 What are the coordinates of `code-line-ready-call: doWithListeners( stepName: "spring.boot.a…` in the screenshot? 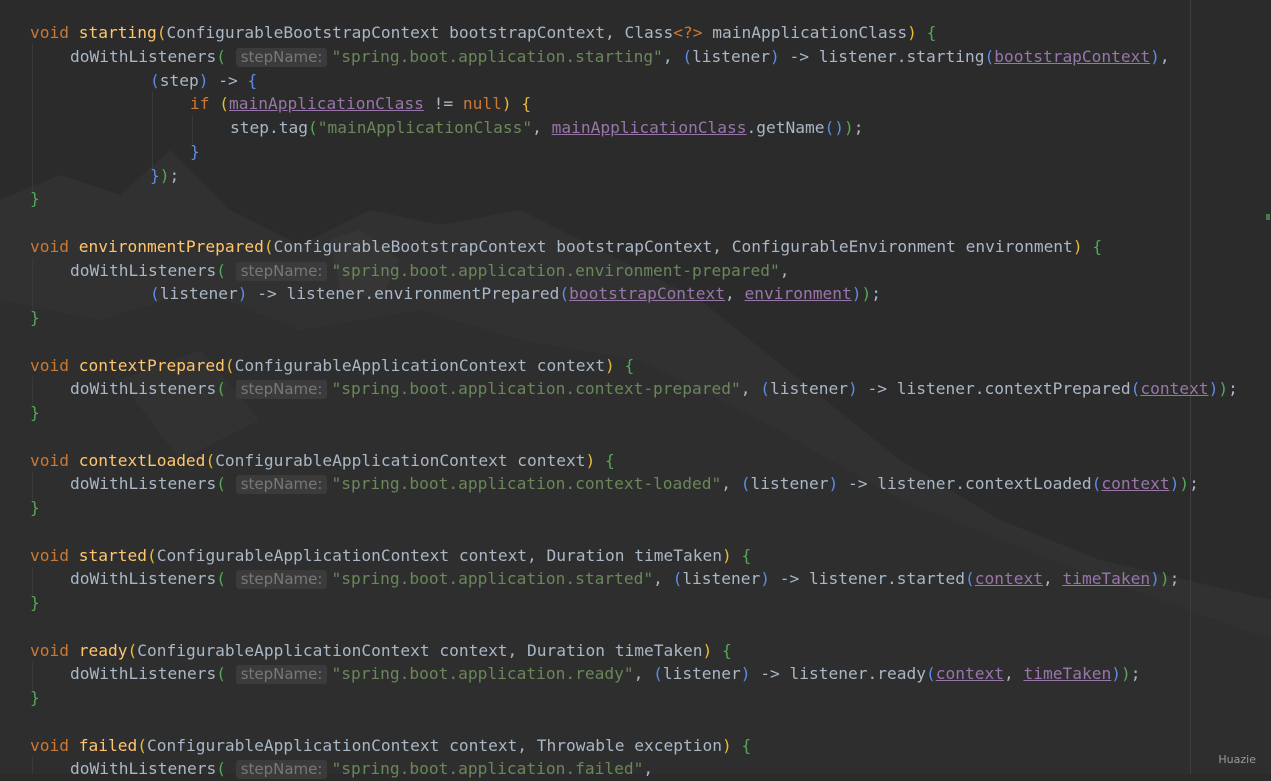 It's located at (605, 674).